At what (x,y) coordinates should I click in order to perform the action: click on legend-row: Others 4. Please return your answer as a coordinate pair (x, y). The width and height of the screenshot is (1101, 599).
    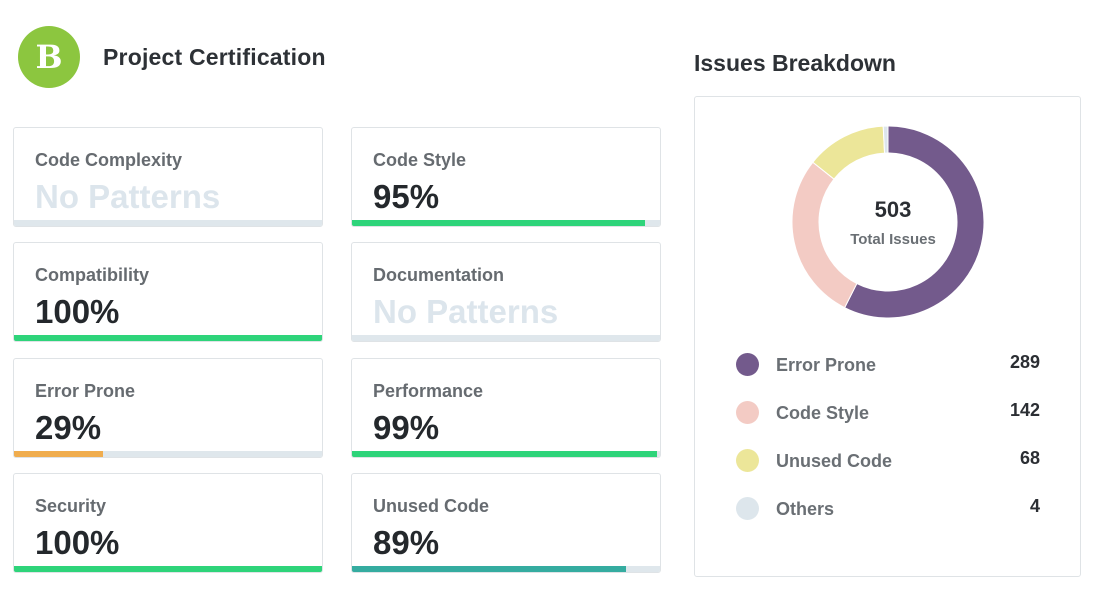
    Looking at the image, I should click on (888, 509).